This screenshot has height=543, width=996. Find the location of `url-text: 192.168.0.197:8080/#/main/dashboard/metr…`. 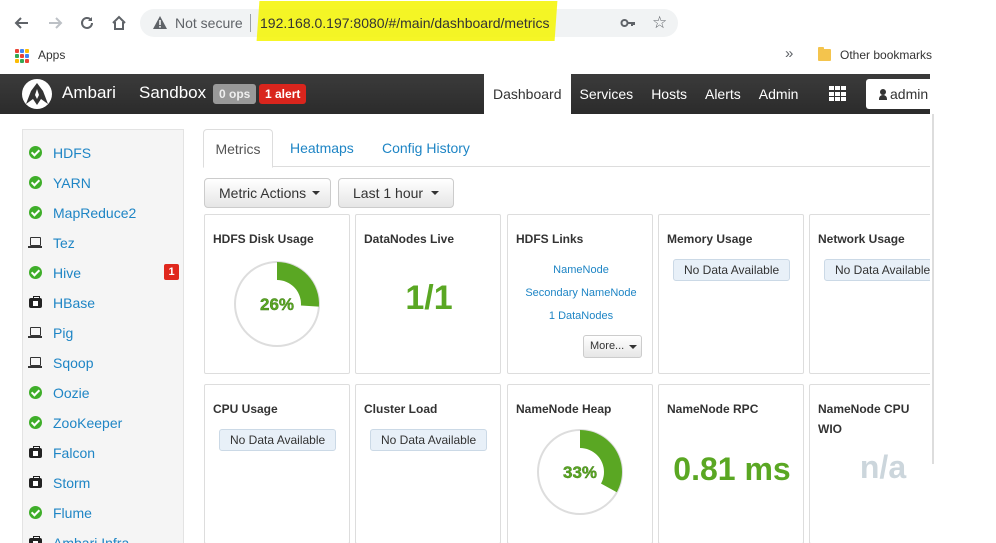

url-text: 192.168.0.197:8080/#/main/dashboard/metr… is located at coordinates (405, 23).